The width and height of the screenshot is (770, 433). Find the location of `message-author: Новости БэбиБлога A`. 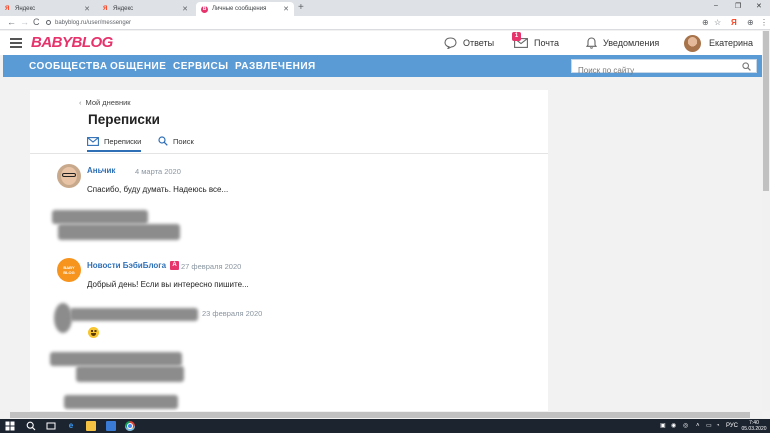

message-author: Новости БэбиБлога A is located at coordinates (133, 266).